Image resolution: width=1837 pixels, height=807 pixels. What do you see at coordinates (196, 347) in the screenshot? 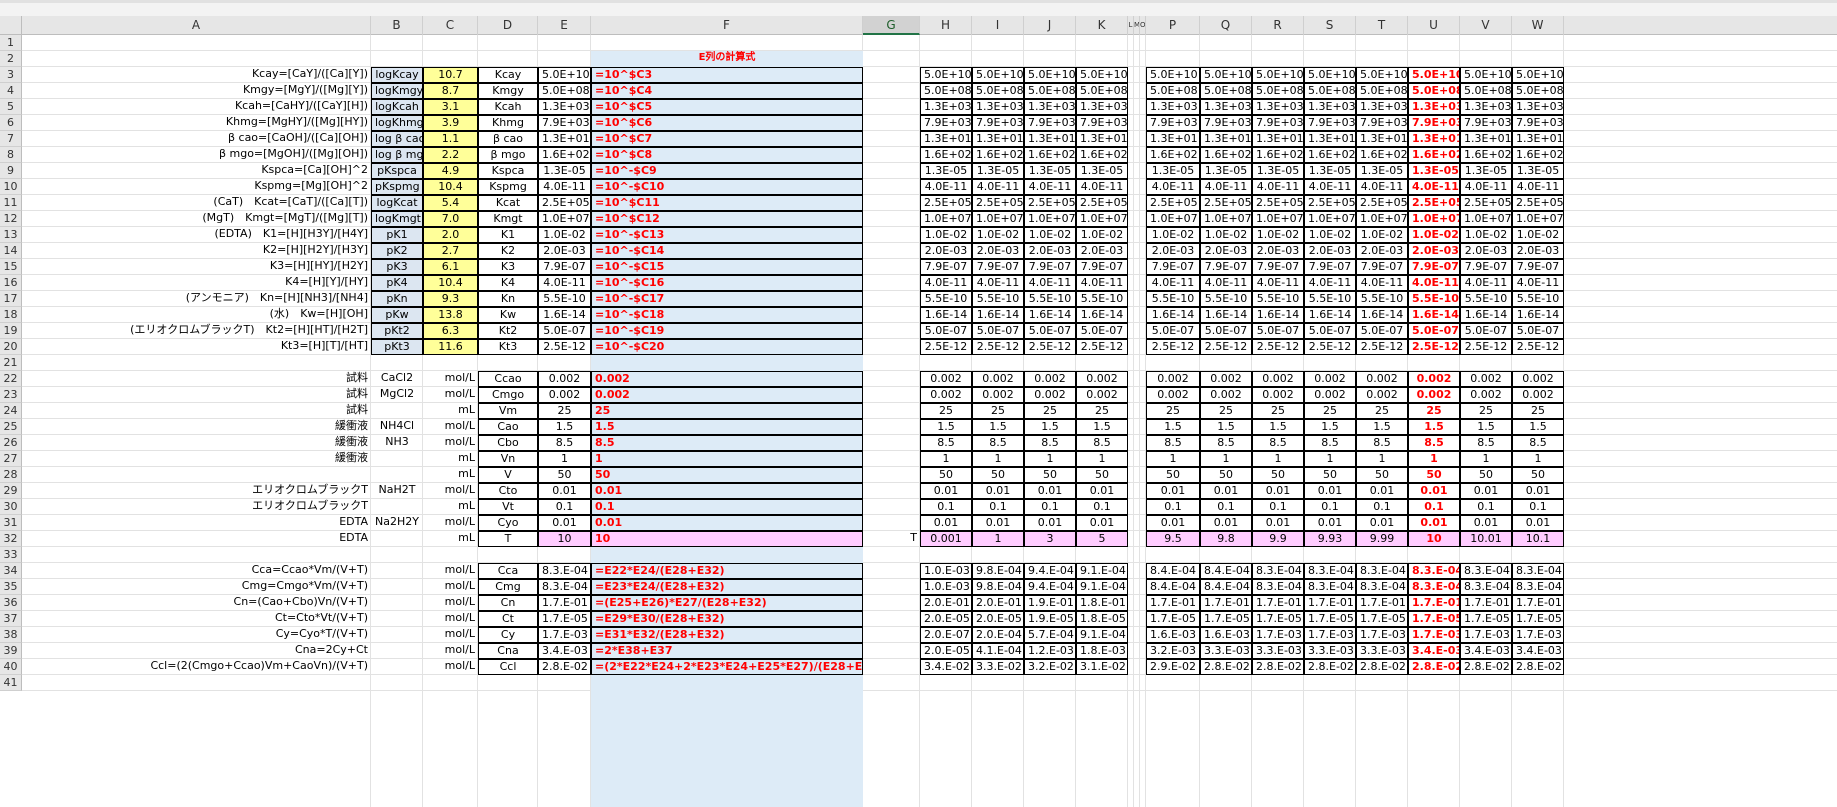
I see `param-description: Kt3=[H][T]/[HT]` at bounding box center [196, 347].